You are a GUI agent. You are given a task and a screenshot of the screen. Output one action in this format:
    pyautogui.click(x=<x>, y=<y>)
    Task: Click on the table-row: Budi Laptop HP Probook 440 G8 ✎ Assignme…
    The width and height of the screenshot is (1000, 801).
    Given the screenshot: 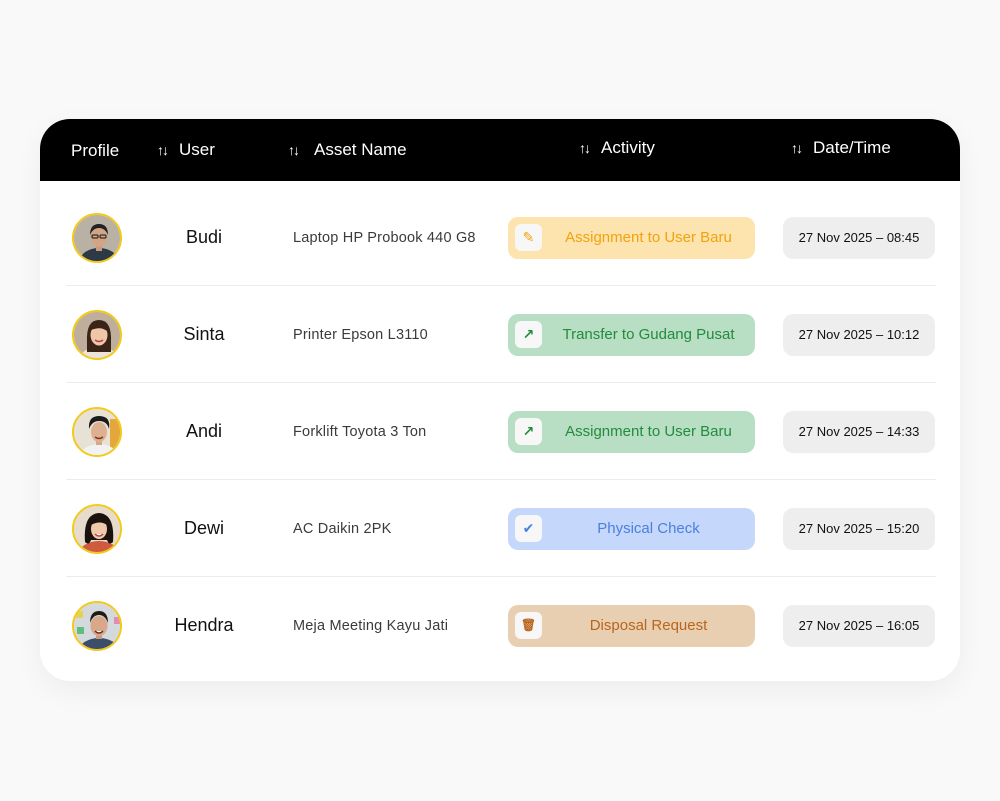 What is the action you would take?
    pyautogui.click(x=500, y=237)
    